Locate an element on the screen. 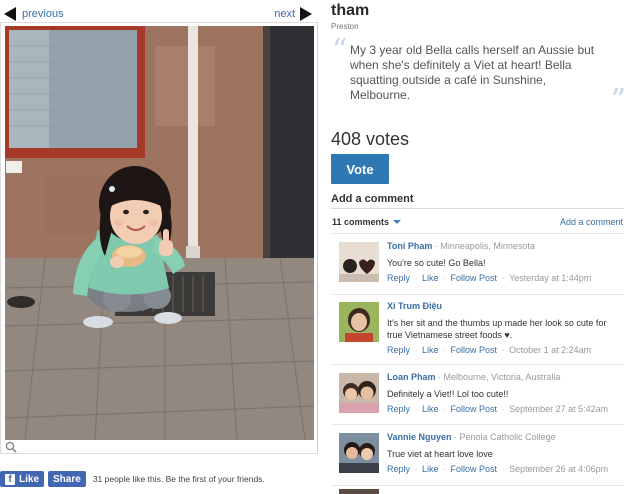  comments-toolbar: 11 comments Add a comment is located at coordinates (477, 221).